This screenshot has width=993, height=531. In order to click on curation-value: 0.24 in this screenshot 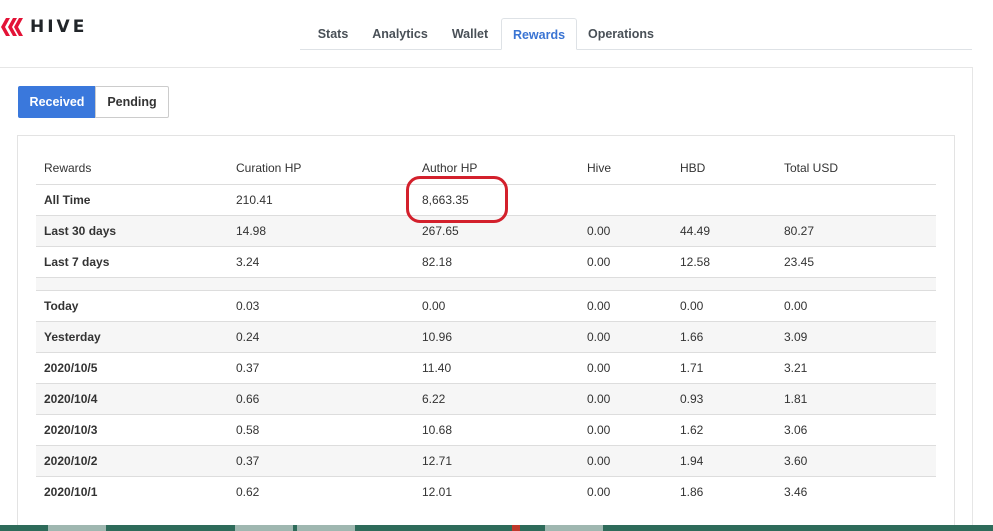, I will do `click(321, 337)`.